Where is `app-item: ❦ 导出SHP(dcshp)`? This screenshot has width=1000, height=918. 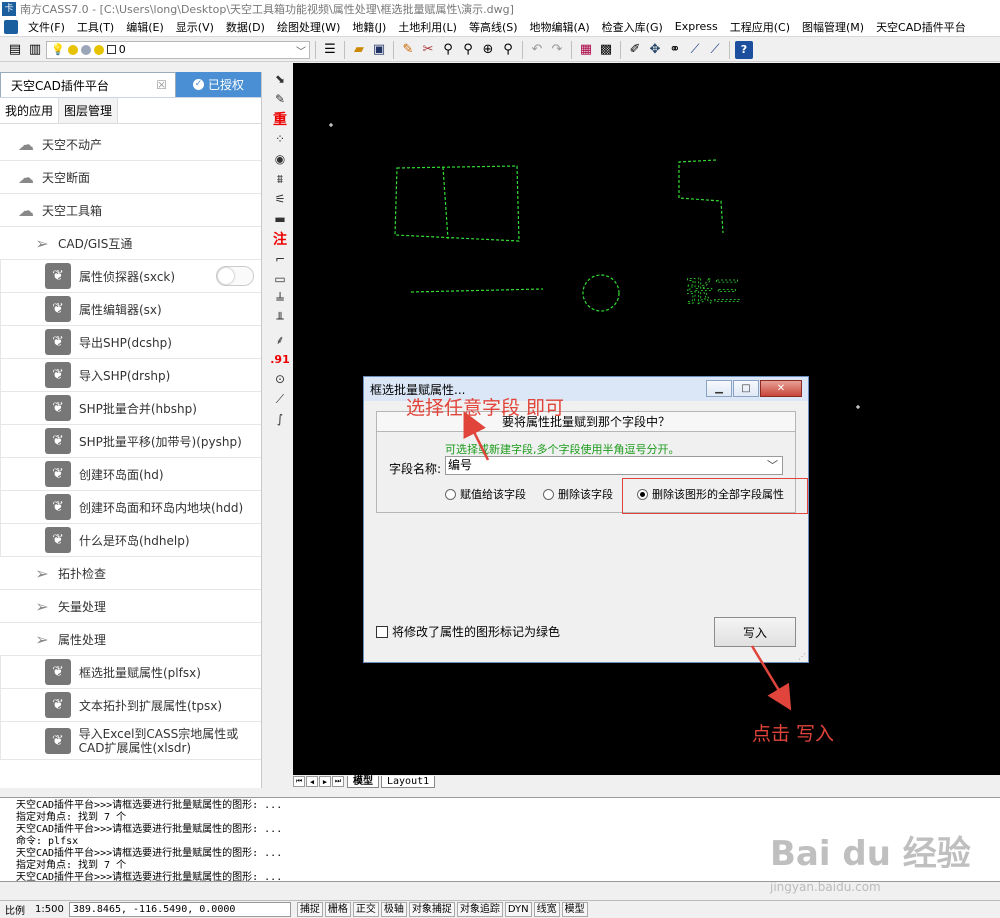
app-item: ❦ 导出SHP(dcshp) is located at coordinates (130, 342).